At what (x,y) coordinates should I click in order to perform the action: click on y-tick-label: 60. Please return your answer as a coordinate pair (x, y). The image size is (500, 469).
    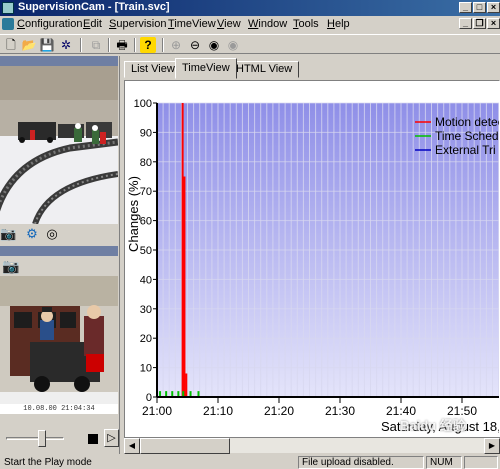
    Looking at the image, I should click on (146, 222).